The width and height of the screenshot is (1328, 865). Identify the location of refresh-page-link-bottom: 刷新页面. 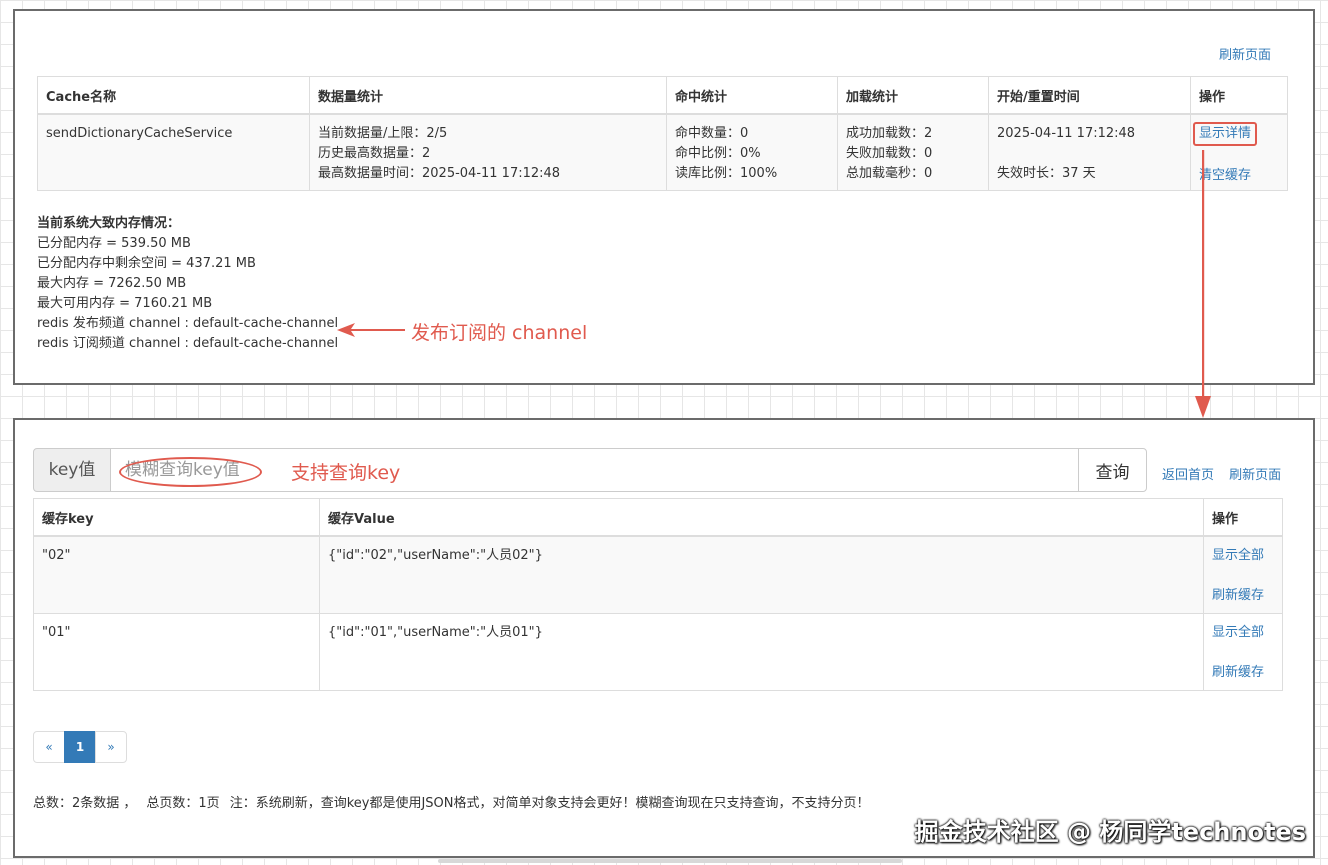
(1255, 475).